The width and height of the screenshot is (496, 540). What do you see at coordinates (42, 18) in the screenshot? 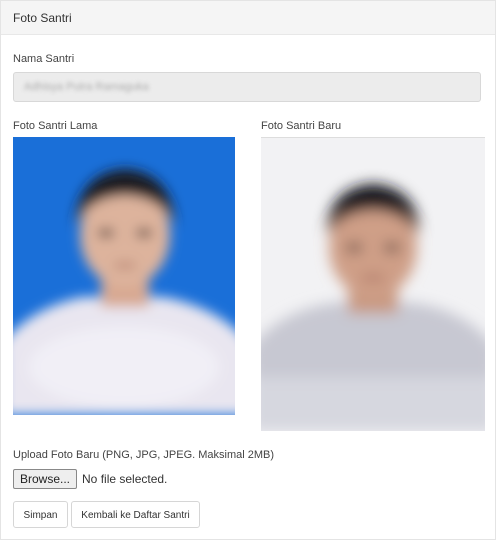
I see `panel-title: Foto Santri` at bounding box center [42, 18].